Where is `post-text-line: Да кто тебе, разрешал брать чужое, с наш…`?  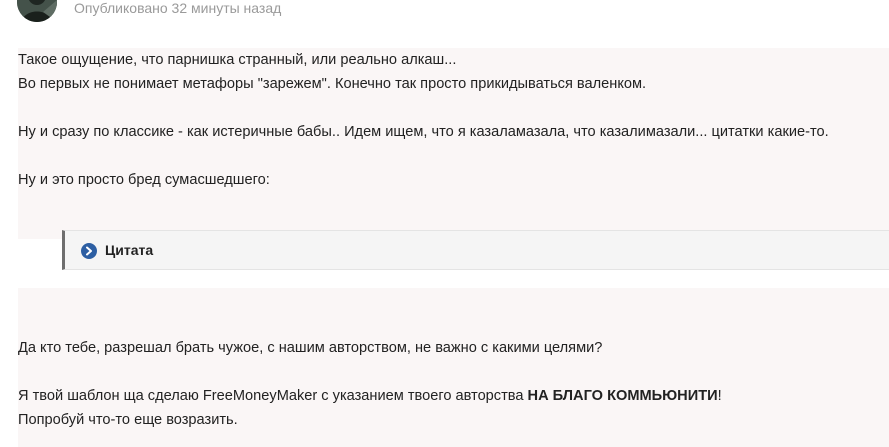 post-text-line: Да кто тебе, разрешал брать чужое, с наш… is located at coordinates (310, 348).